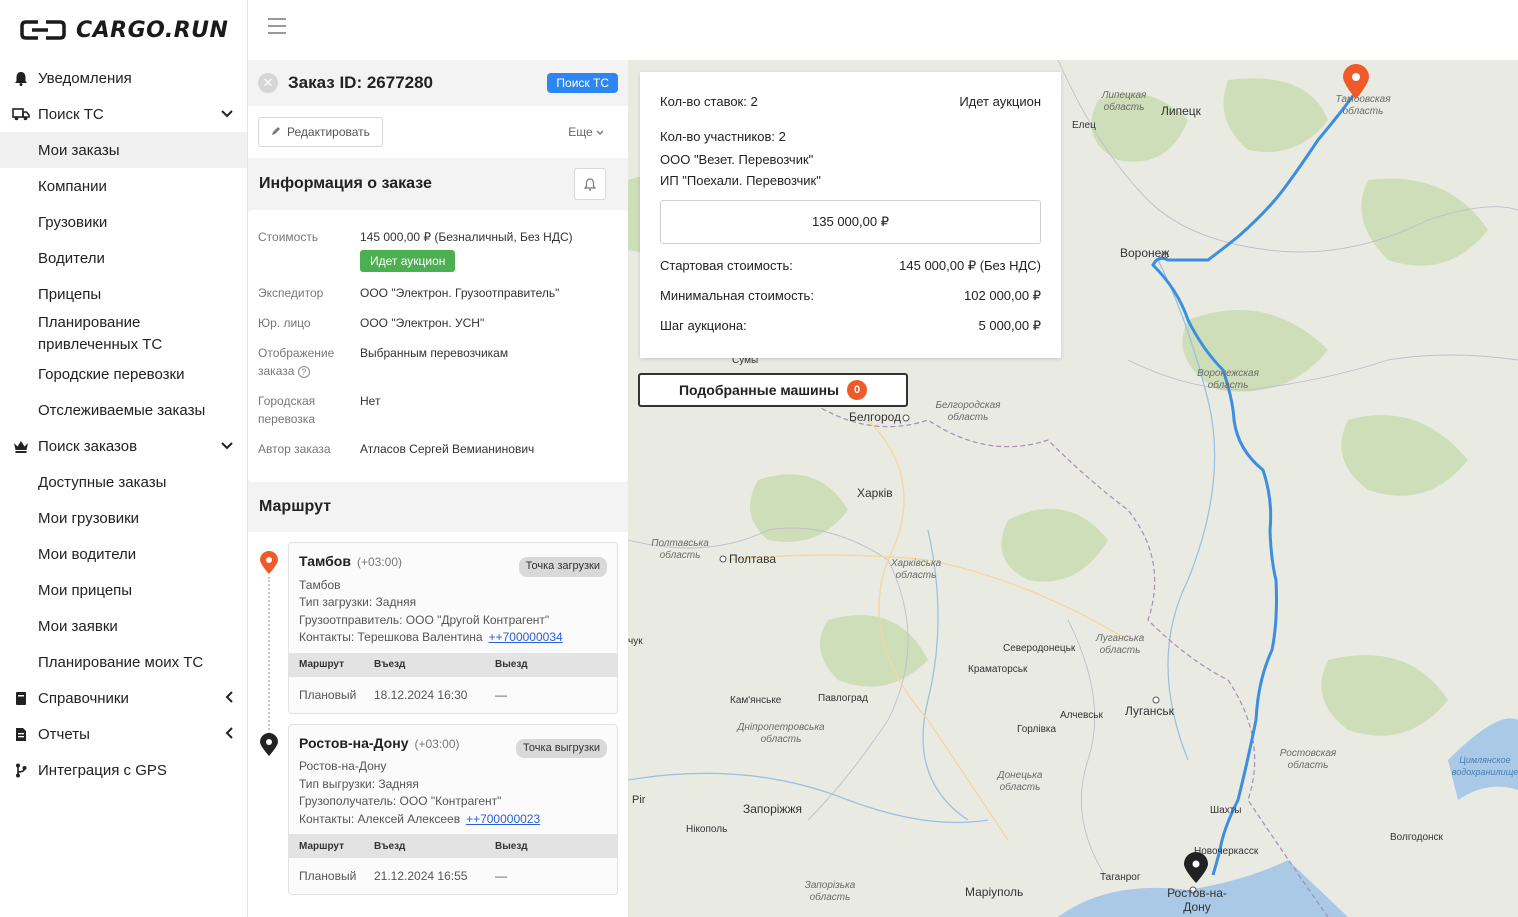 The height and width of the screenshot is (917, 1518). I want to click on hamburger-menu-icon, so click(277, 26).